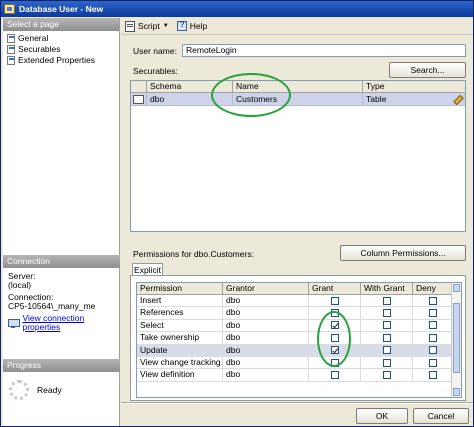 The image size is (474, 427). Describe the element at coordinates (20, 285) in the screenshot. I see `server-value: (local)` at that location.